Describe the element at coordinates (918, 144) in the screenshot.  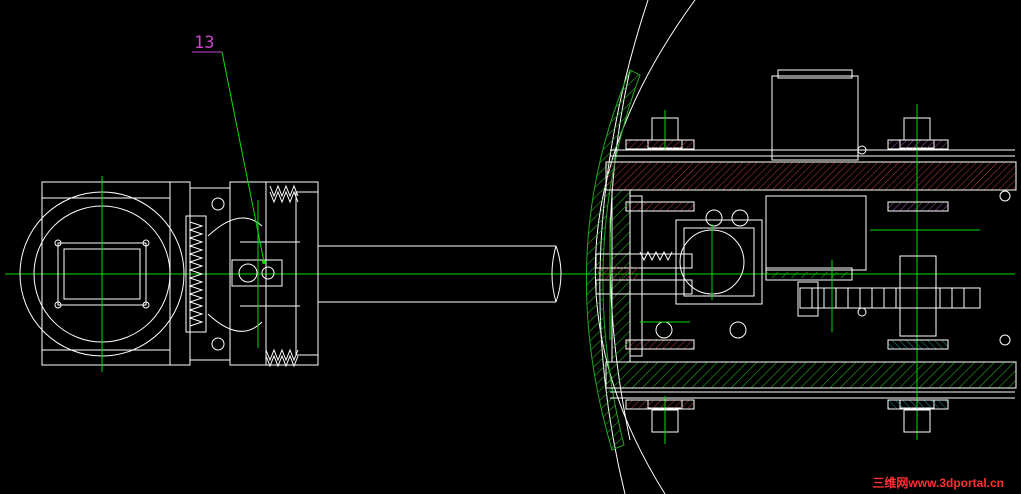
I see `bushing-top-right` at that location.